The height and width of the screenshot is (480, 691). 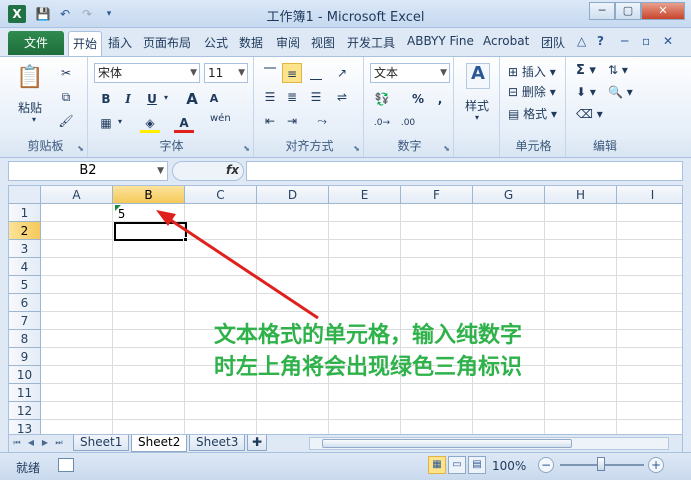 I want to click on name-box: B2 ▼, so click(x=88, y=171).